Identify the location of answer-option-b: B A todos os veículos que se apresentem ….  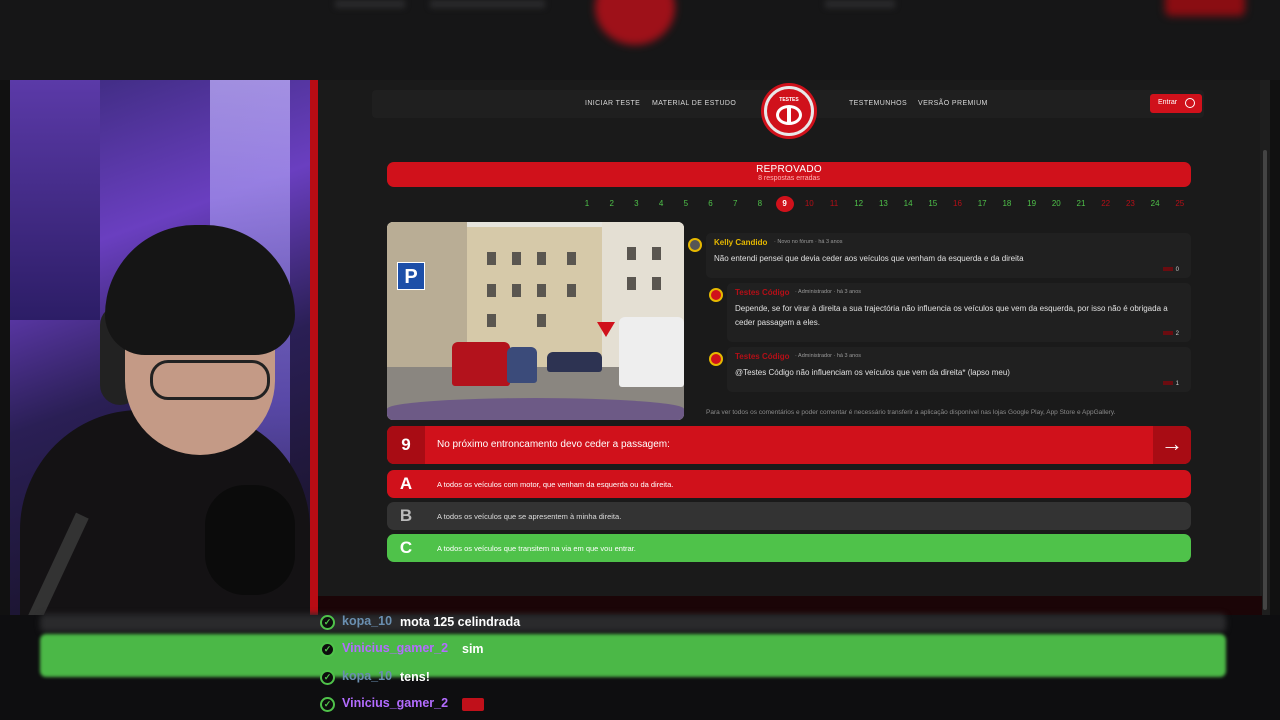
(789, 516).